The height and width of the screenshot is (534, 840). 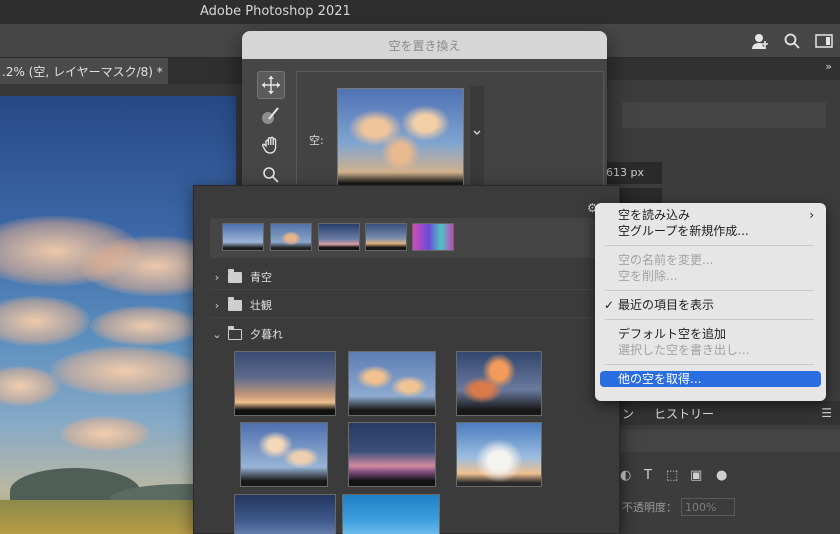 I want to click on share-icon, so click(x=760, y=41).